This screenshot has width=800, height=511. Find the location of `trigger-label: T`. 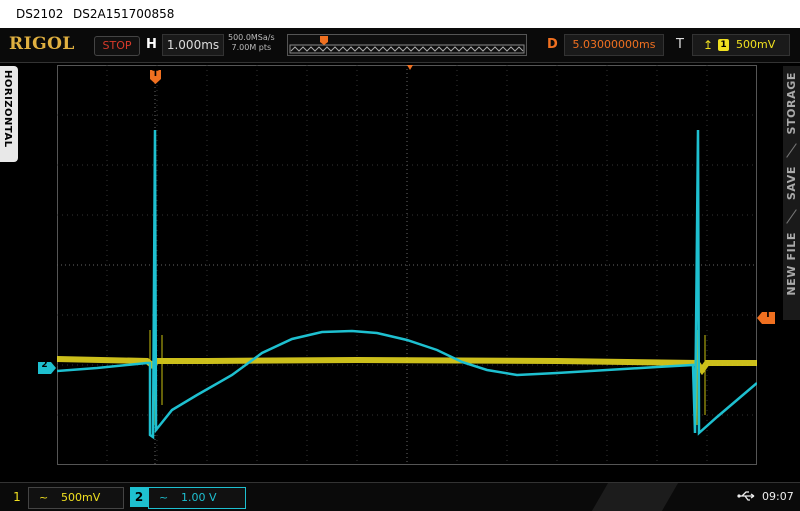

trigger-label: T is located at coordinates (680, 44).